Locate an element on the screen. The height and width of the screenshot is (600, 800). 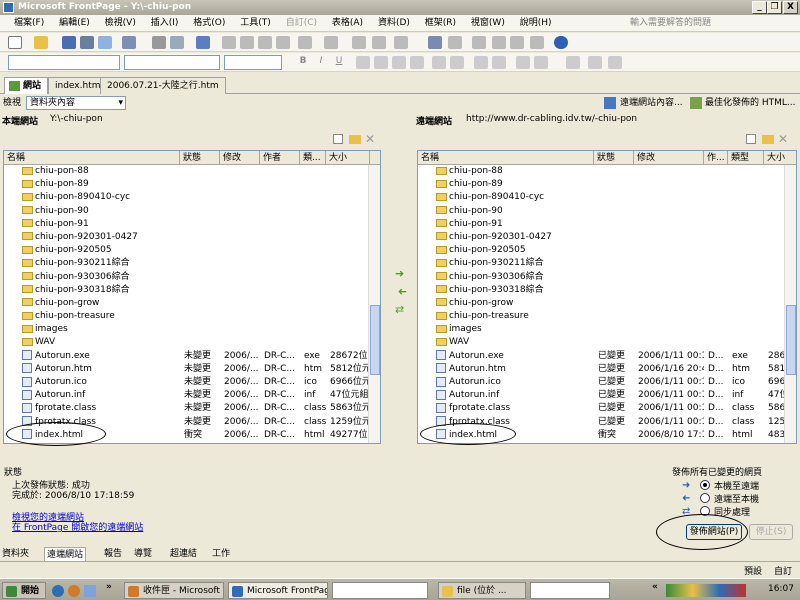
folder-row: chiu-pon-920301-0427 is located at coordinates (601, 237).